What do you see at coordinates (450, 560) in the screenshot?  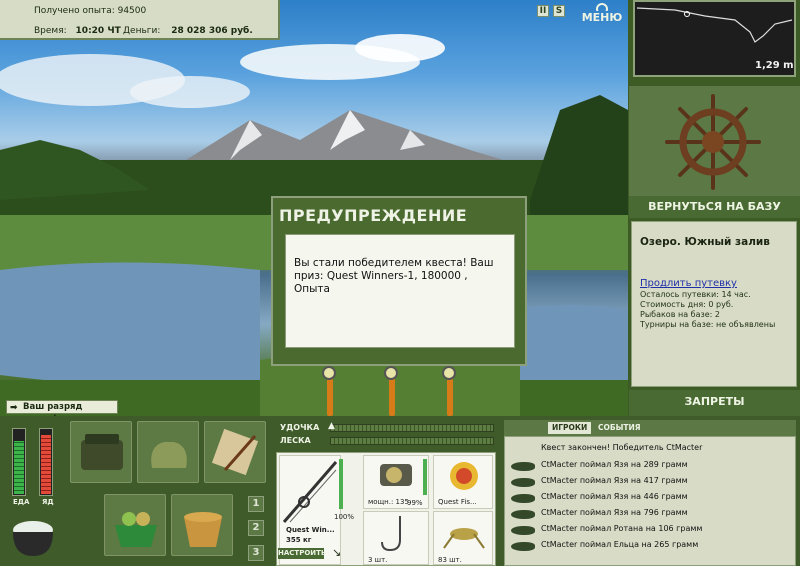 I see `bait-count: 83 шт.` at bounding box center [450, 560].